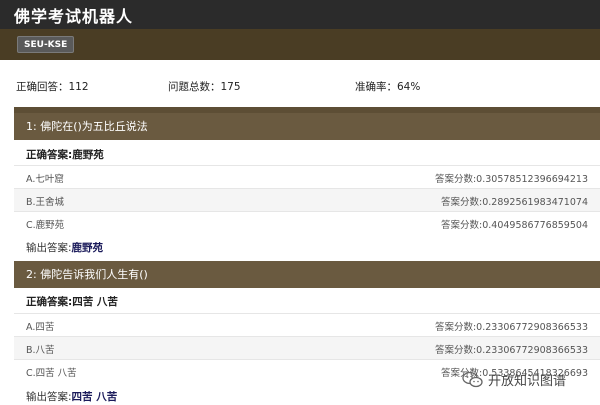 The image size is (600, 405). What do you see at coordinates (51, 373) in the screenshot?
I see `option-label: C.四苦 八苦` at bounding box center [51, 373].